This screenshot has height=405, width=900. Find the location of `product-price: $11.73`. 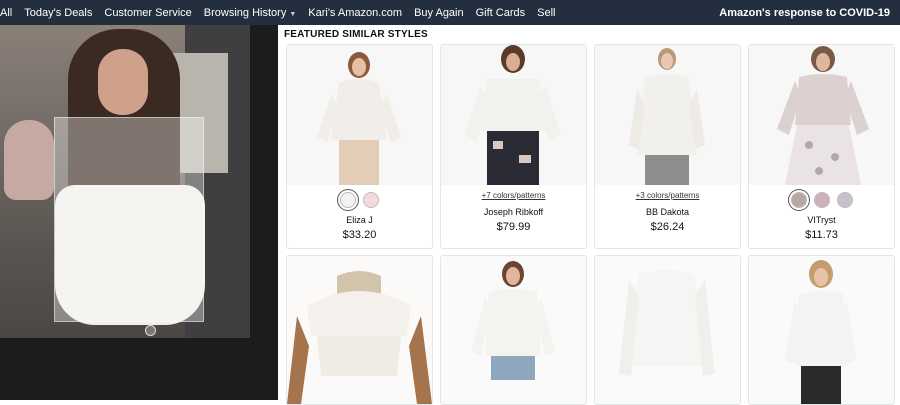

product-price: $11.73 is located at coordinates (821, 235).